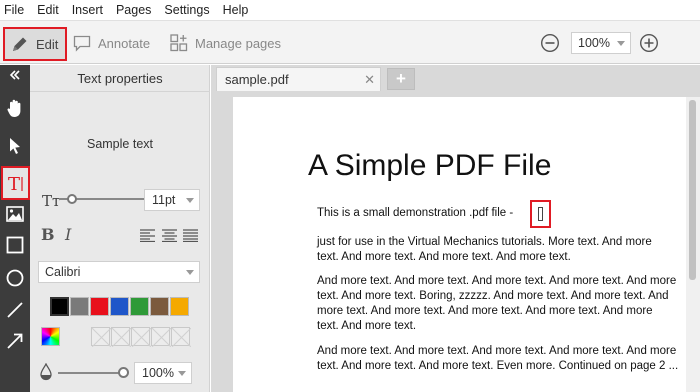 The image size is (700, 392). What do you see at coordinates (91, 373) in the screenshot?
I see `opacity-slider-track` at bounding box center [91, 373].